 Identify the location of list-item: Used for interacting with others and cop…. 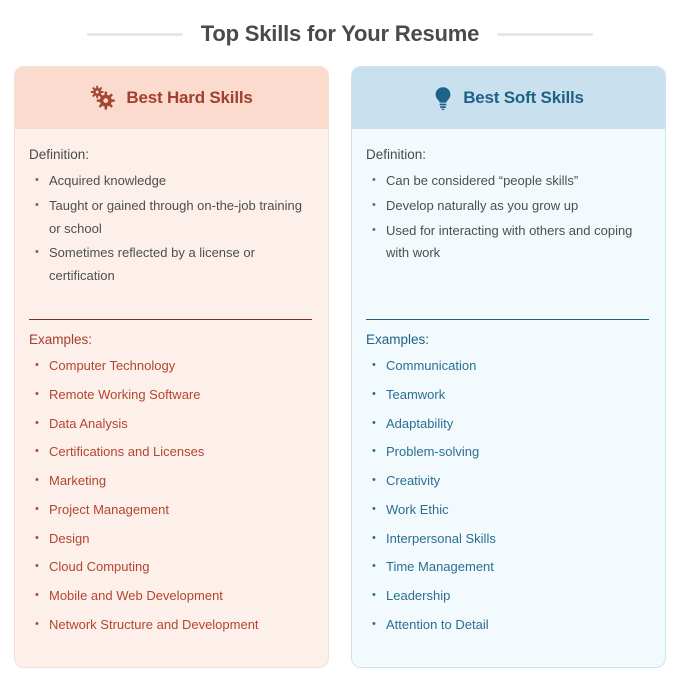
(507, 243).